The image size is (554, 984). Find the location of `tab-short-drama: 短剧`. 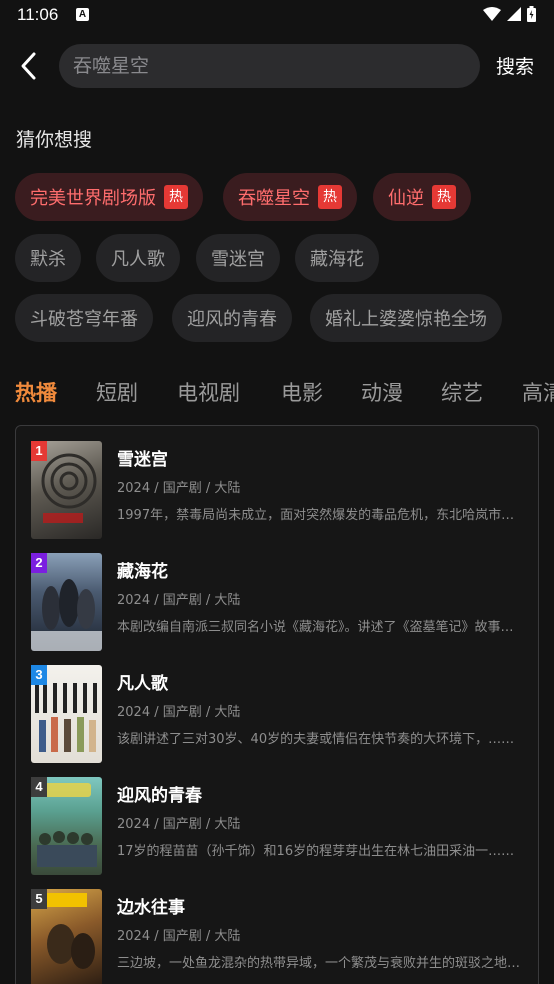

tab-short-drama: 短剧 is located at coordinates (117, 392).